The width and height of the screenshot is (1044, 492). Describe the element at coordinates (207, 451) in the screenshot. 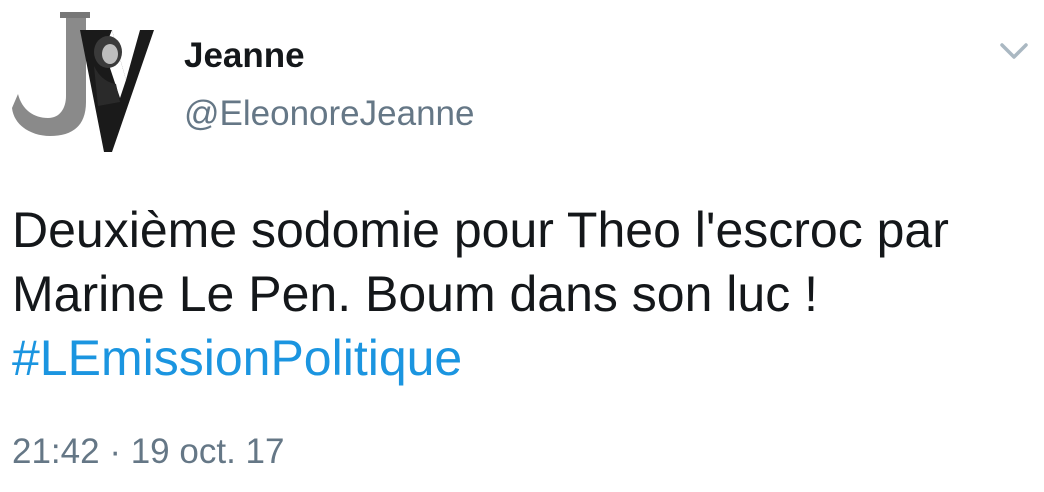

I see `tweet-date: 19 oct. 17` at that location.